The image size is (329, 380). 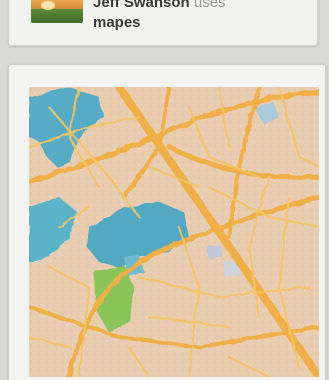 I want to click on post-verb: uses, so click(x=209, y=5).